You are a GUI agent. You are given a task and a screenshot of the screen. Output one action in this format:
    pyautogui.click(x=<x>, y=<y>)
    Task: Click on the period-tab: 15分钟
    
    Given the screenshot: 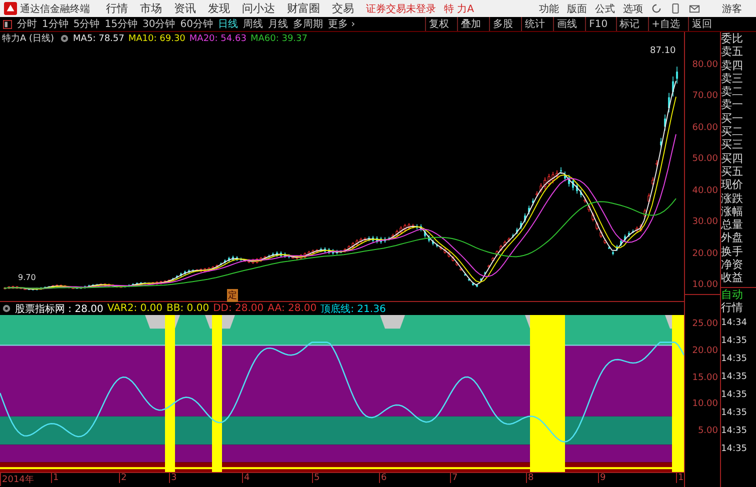 What is the action you would take?
    pyautogui.click(x=121, y=24)
    